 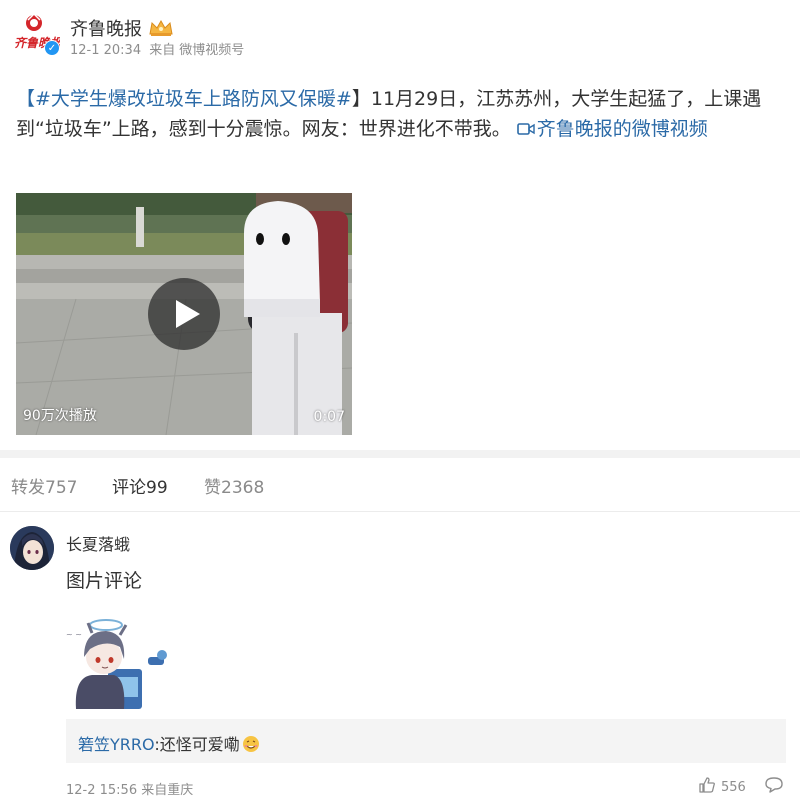 What do you see at coordinates (106, 50) in the screenshot?
I see `post-time: 12-1 20:34` at bounding box center [106, 50].